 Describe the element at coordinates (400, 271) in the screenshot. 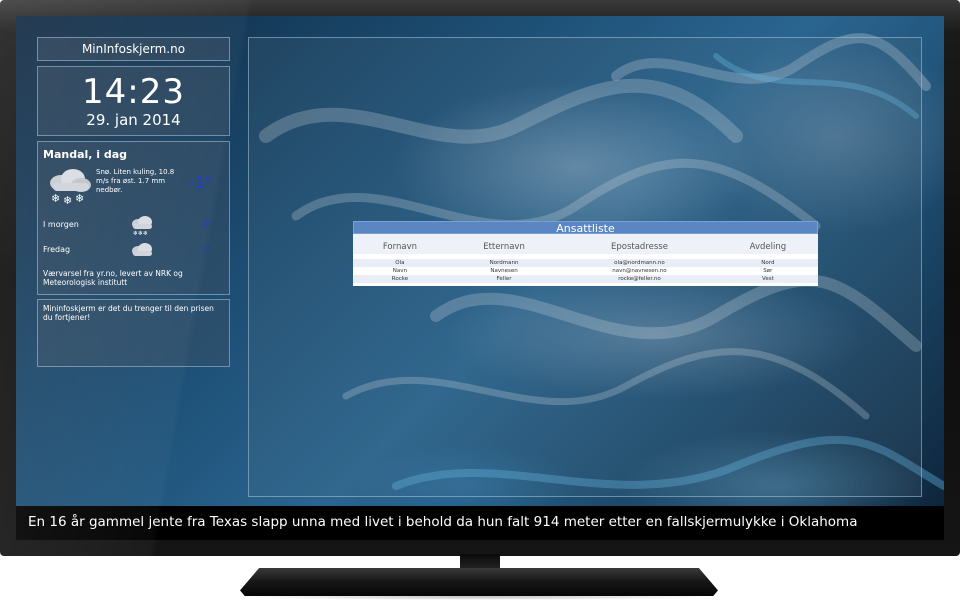

I see `table-cell: Navn` at that location.